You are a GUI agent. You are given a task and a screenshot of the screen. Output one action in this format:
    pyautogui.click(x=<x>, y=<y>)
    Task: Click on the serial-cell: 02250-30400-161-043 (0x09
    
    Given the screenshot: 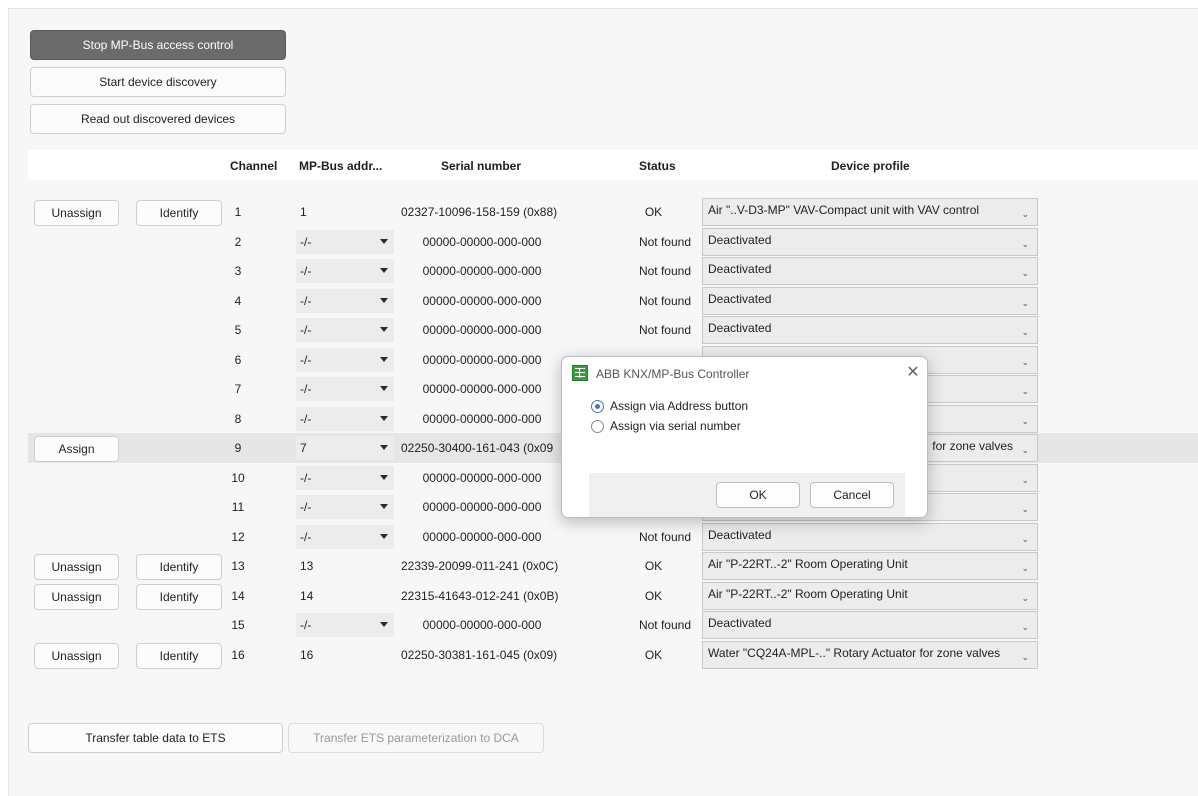 What is the action you would take?
    pyautogui.click(x=477, y=448)
    